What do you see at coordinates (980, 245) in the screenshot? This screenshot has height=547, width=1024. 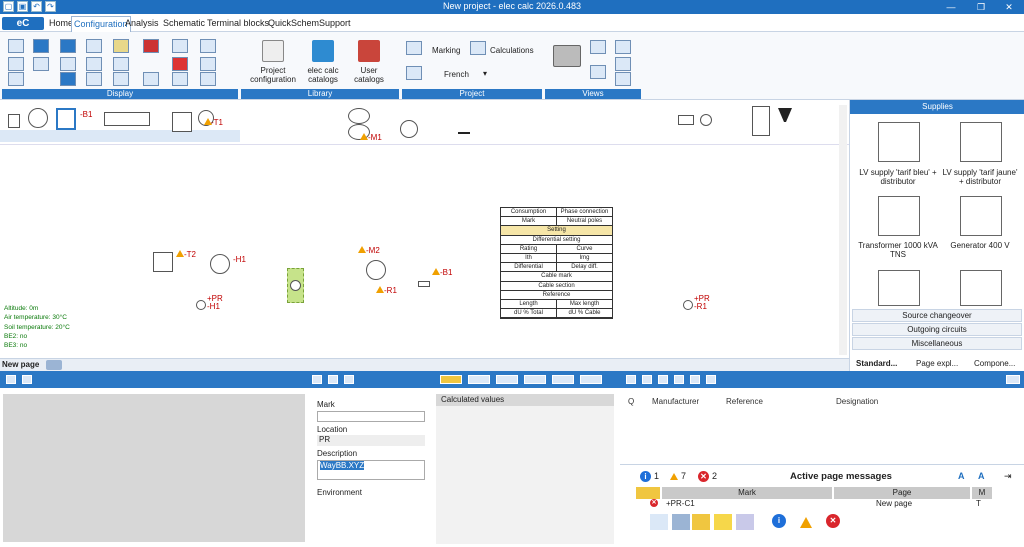 I see `generator-label: Generator 400 V` at bounding box center [980, 245].